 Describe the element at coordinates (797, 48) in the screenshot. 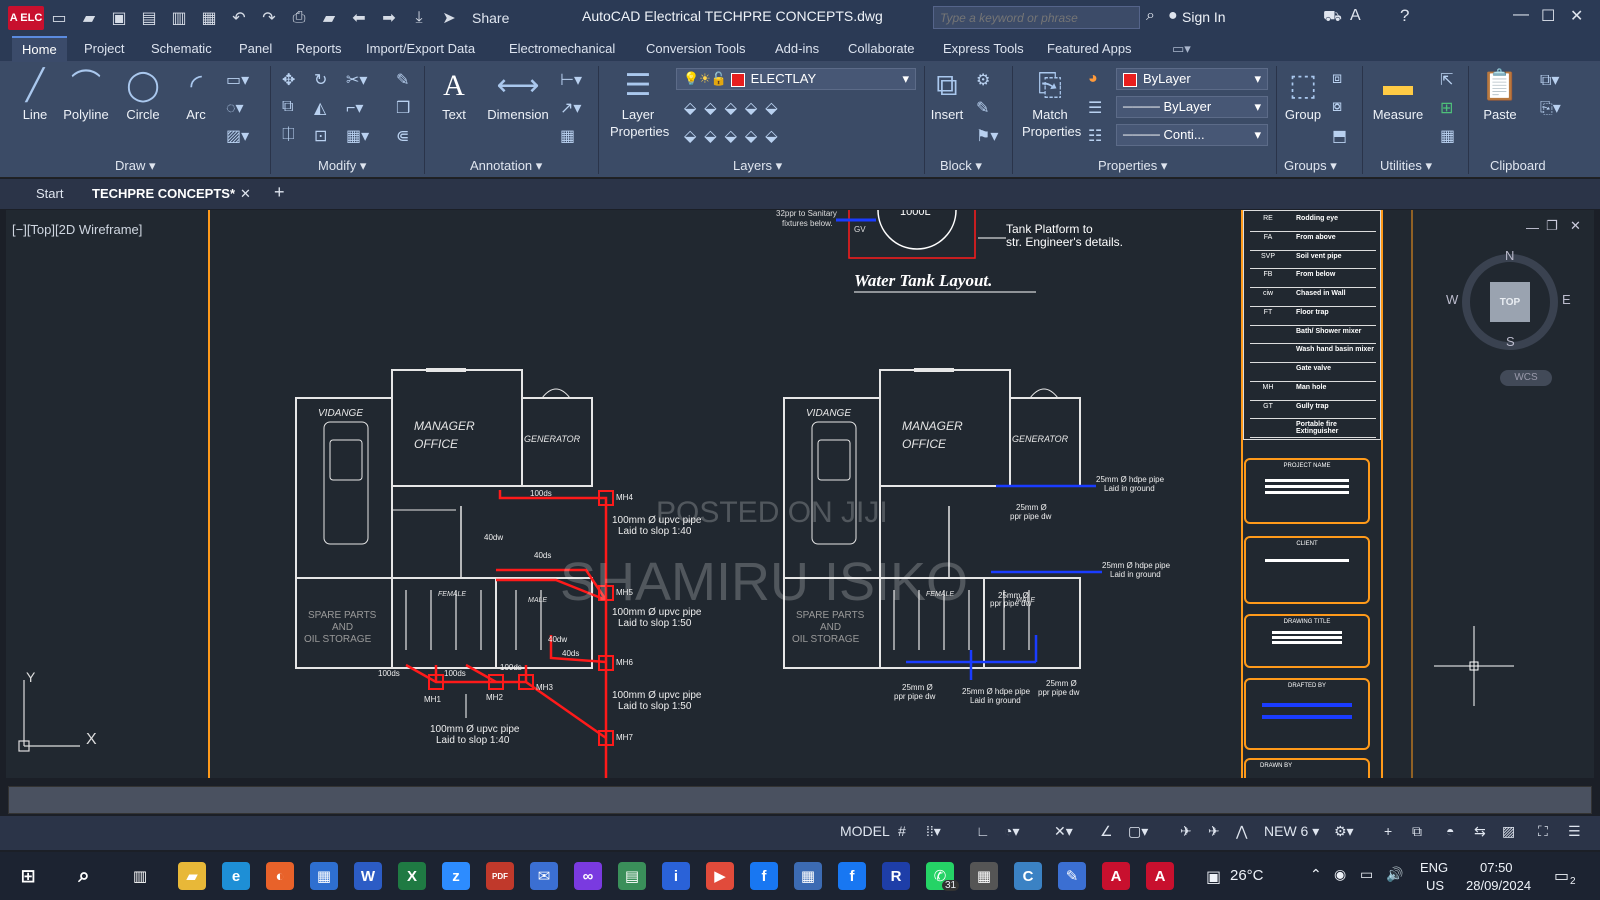

I see `tab-add-ins: Add-ins` at that location.